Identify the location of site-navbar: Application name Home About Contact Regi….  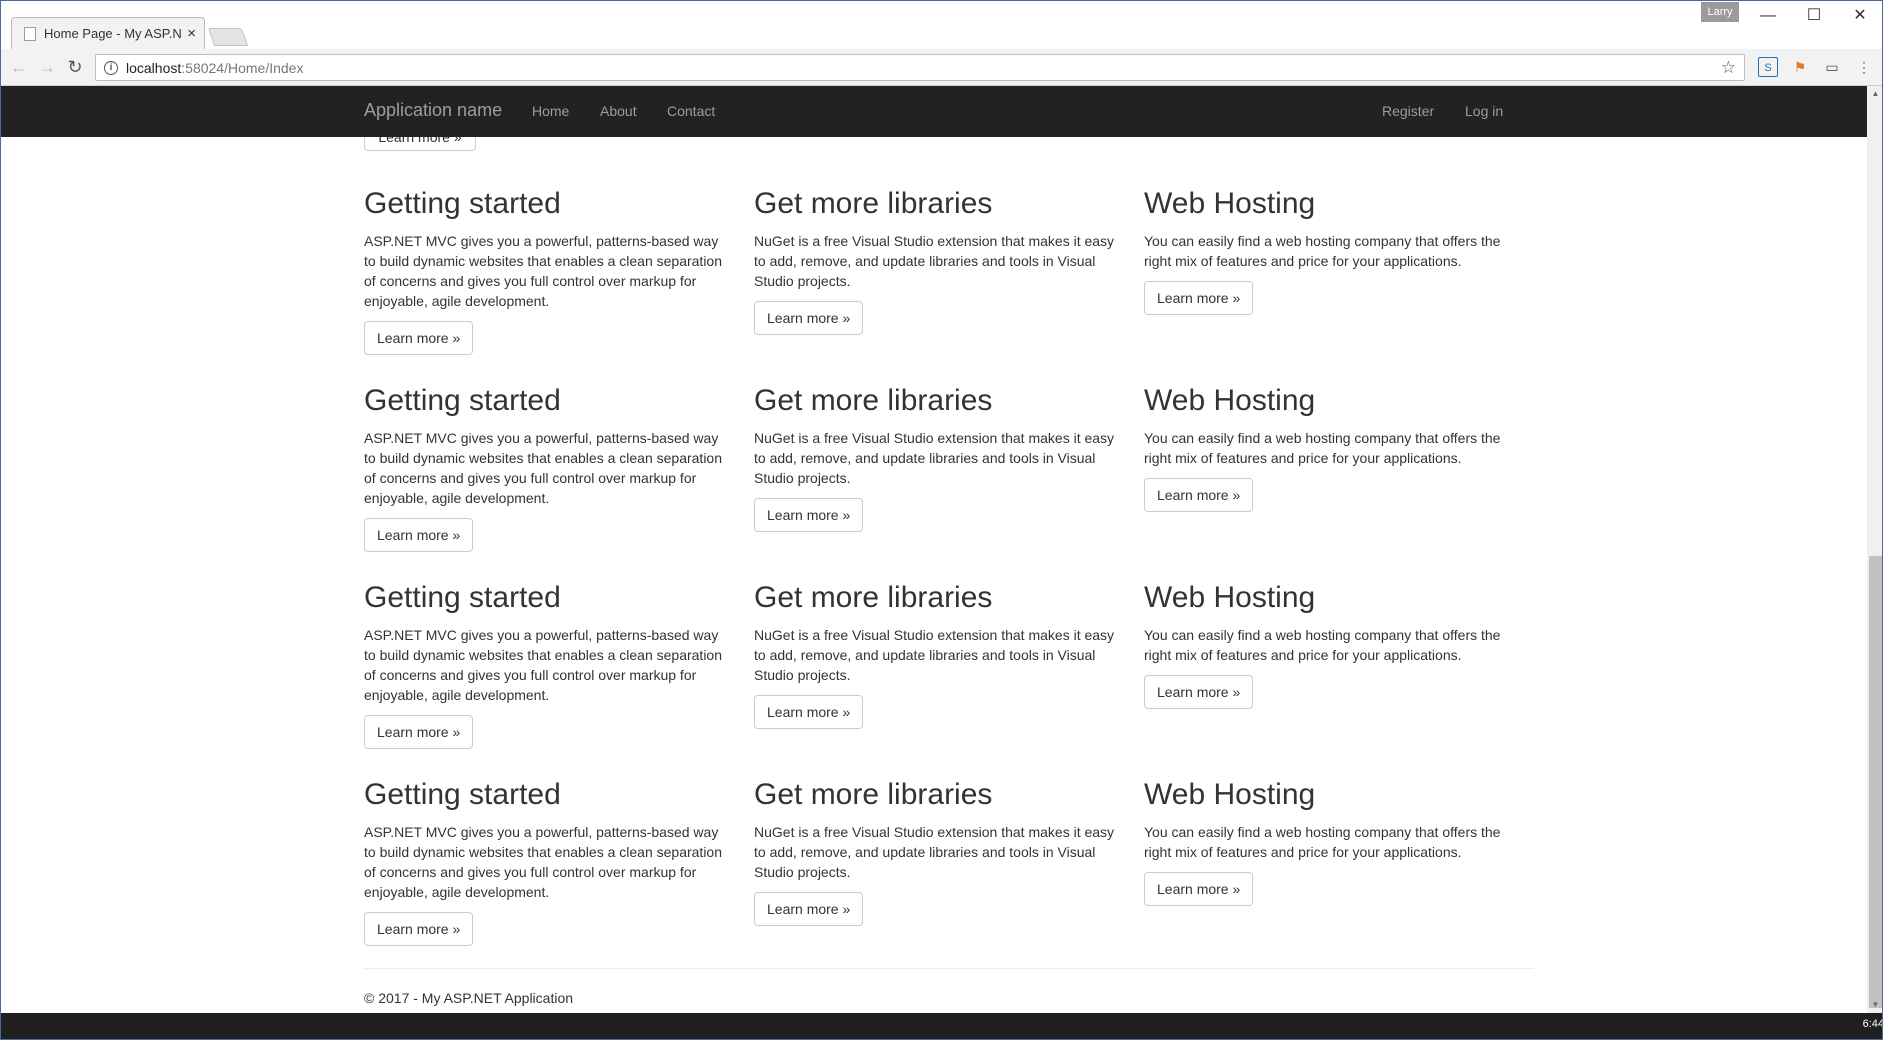
(934, 111).